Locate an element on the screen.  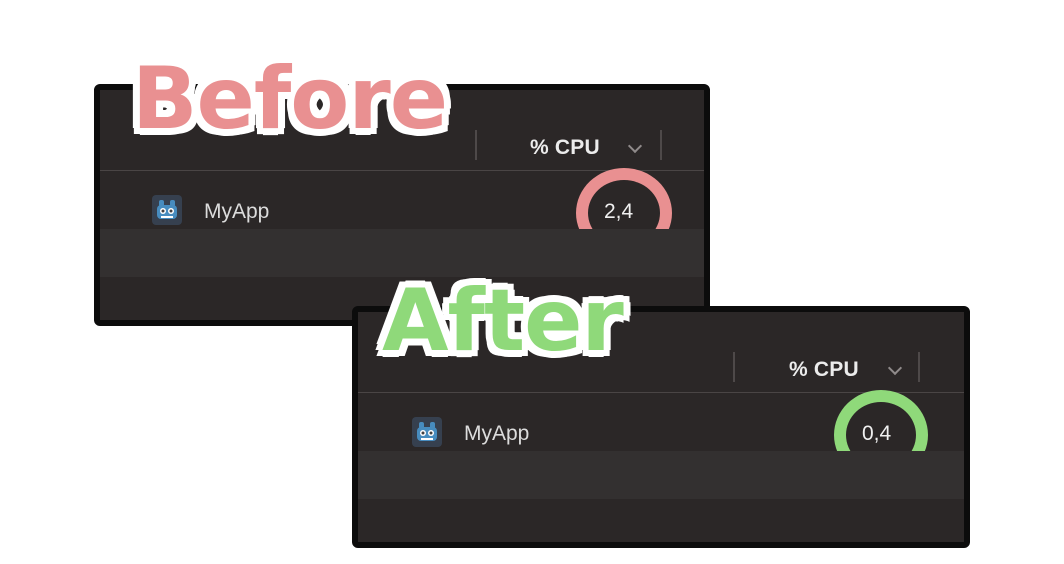
cpu-value: 0,4 is located at coordinates (877, 433).